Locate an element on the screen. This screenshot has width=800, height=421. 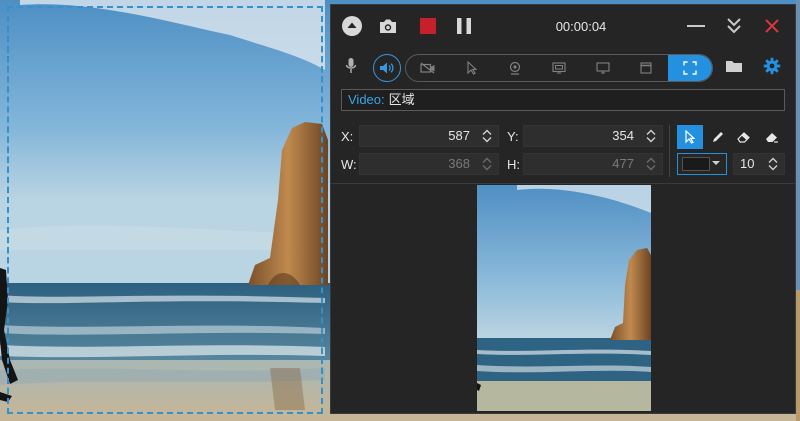
capture-mode-selector is located at coordinates (559, 68).